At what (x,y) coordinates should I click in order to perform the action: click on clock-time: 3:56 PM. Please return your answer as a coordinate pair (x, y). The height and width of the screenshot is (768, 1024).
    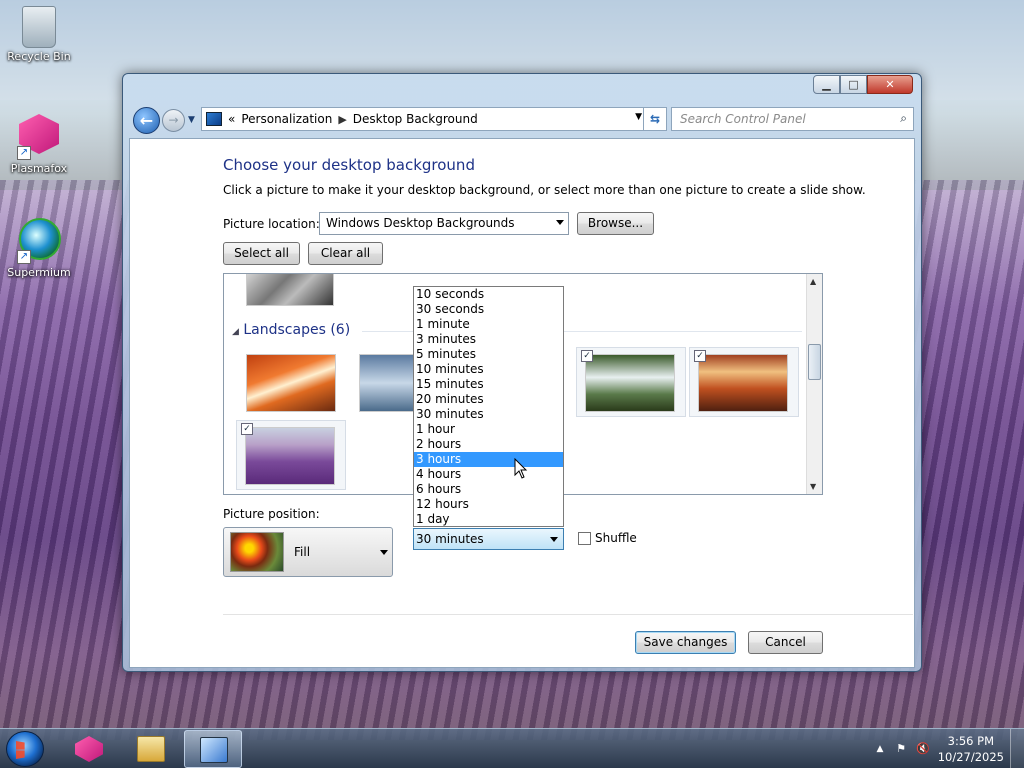
    Looking at the image, I should click on (971, 741).